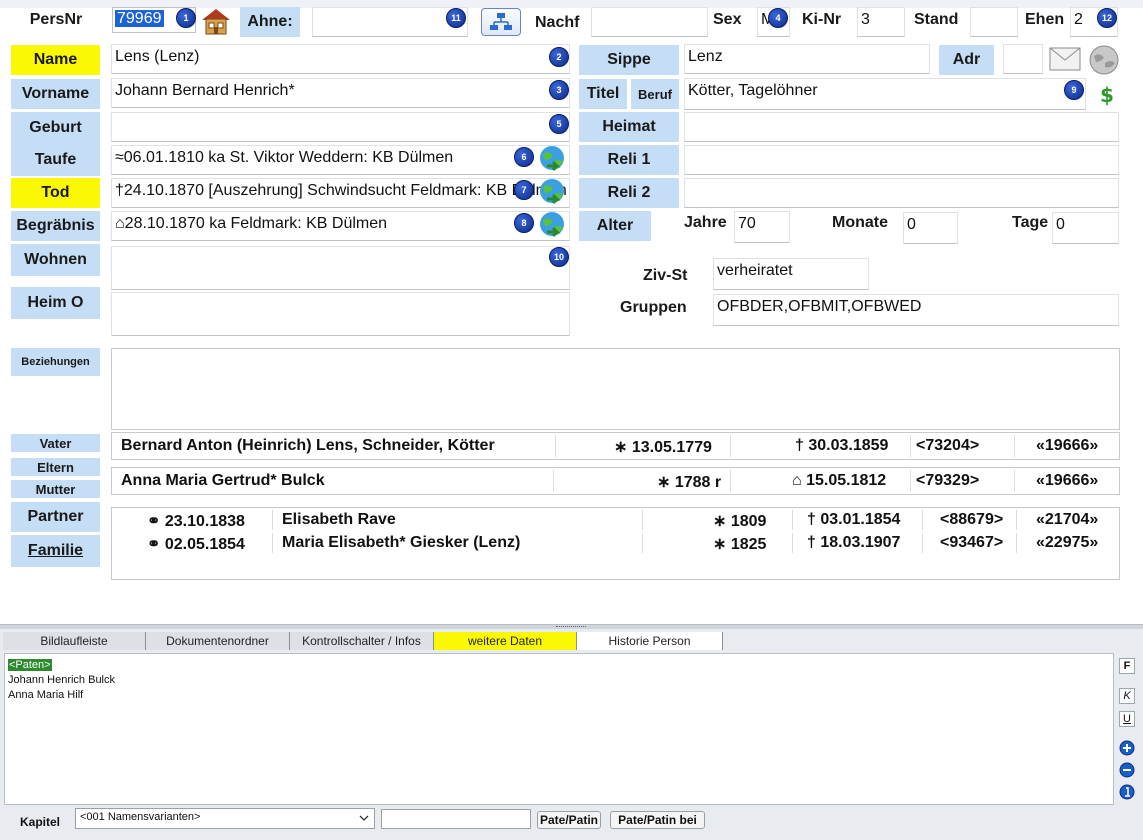 The width and height of the screenshot is (1143, 840). What do you see at coordinates (339, 520) in the screenshot?
I see `partner-name: Elisabeth Rave` at bounding box center [339, 520].